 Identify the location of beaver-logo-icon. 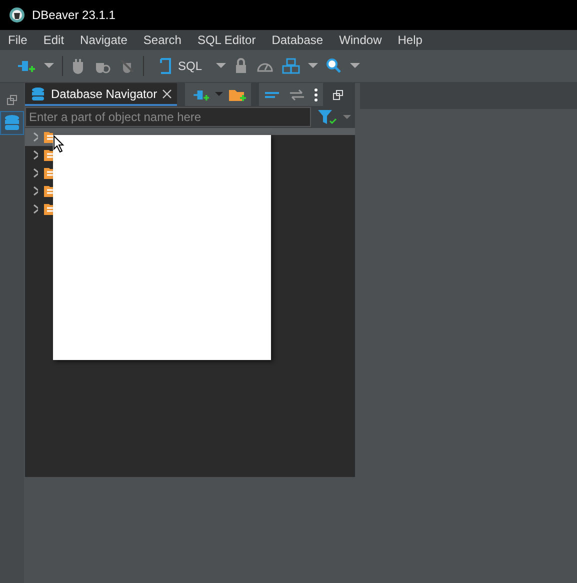
(17, 15).